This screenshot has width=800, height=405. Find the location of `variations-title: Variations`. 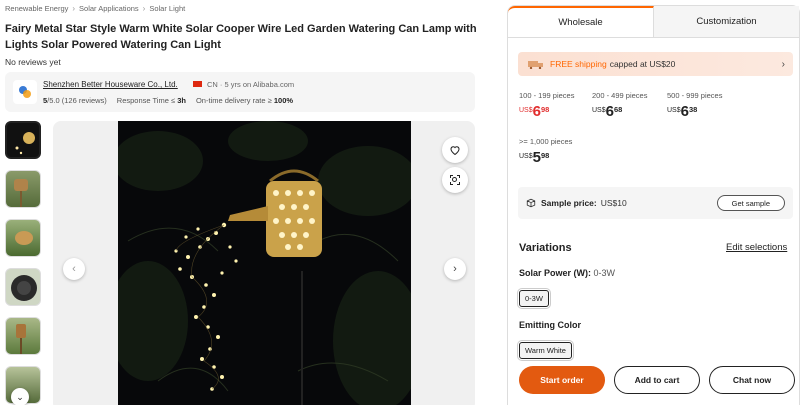

variations-title: Variations is located at coordinates (545, 248).